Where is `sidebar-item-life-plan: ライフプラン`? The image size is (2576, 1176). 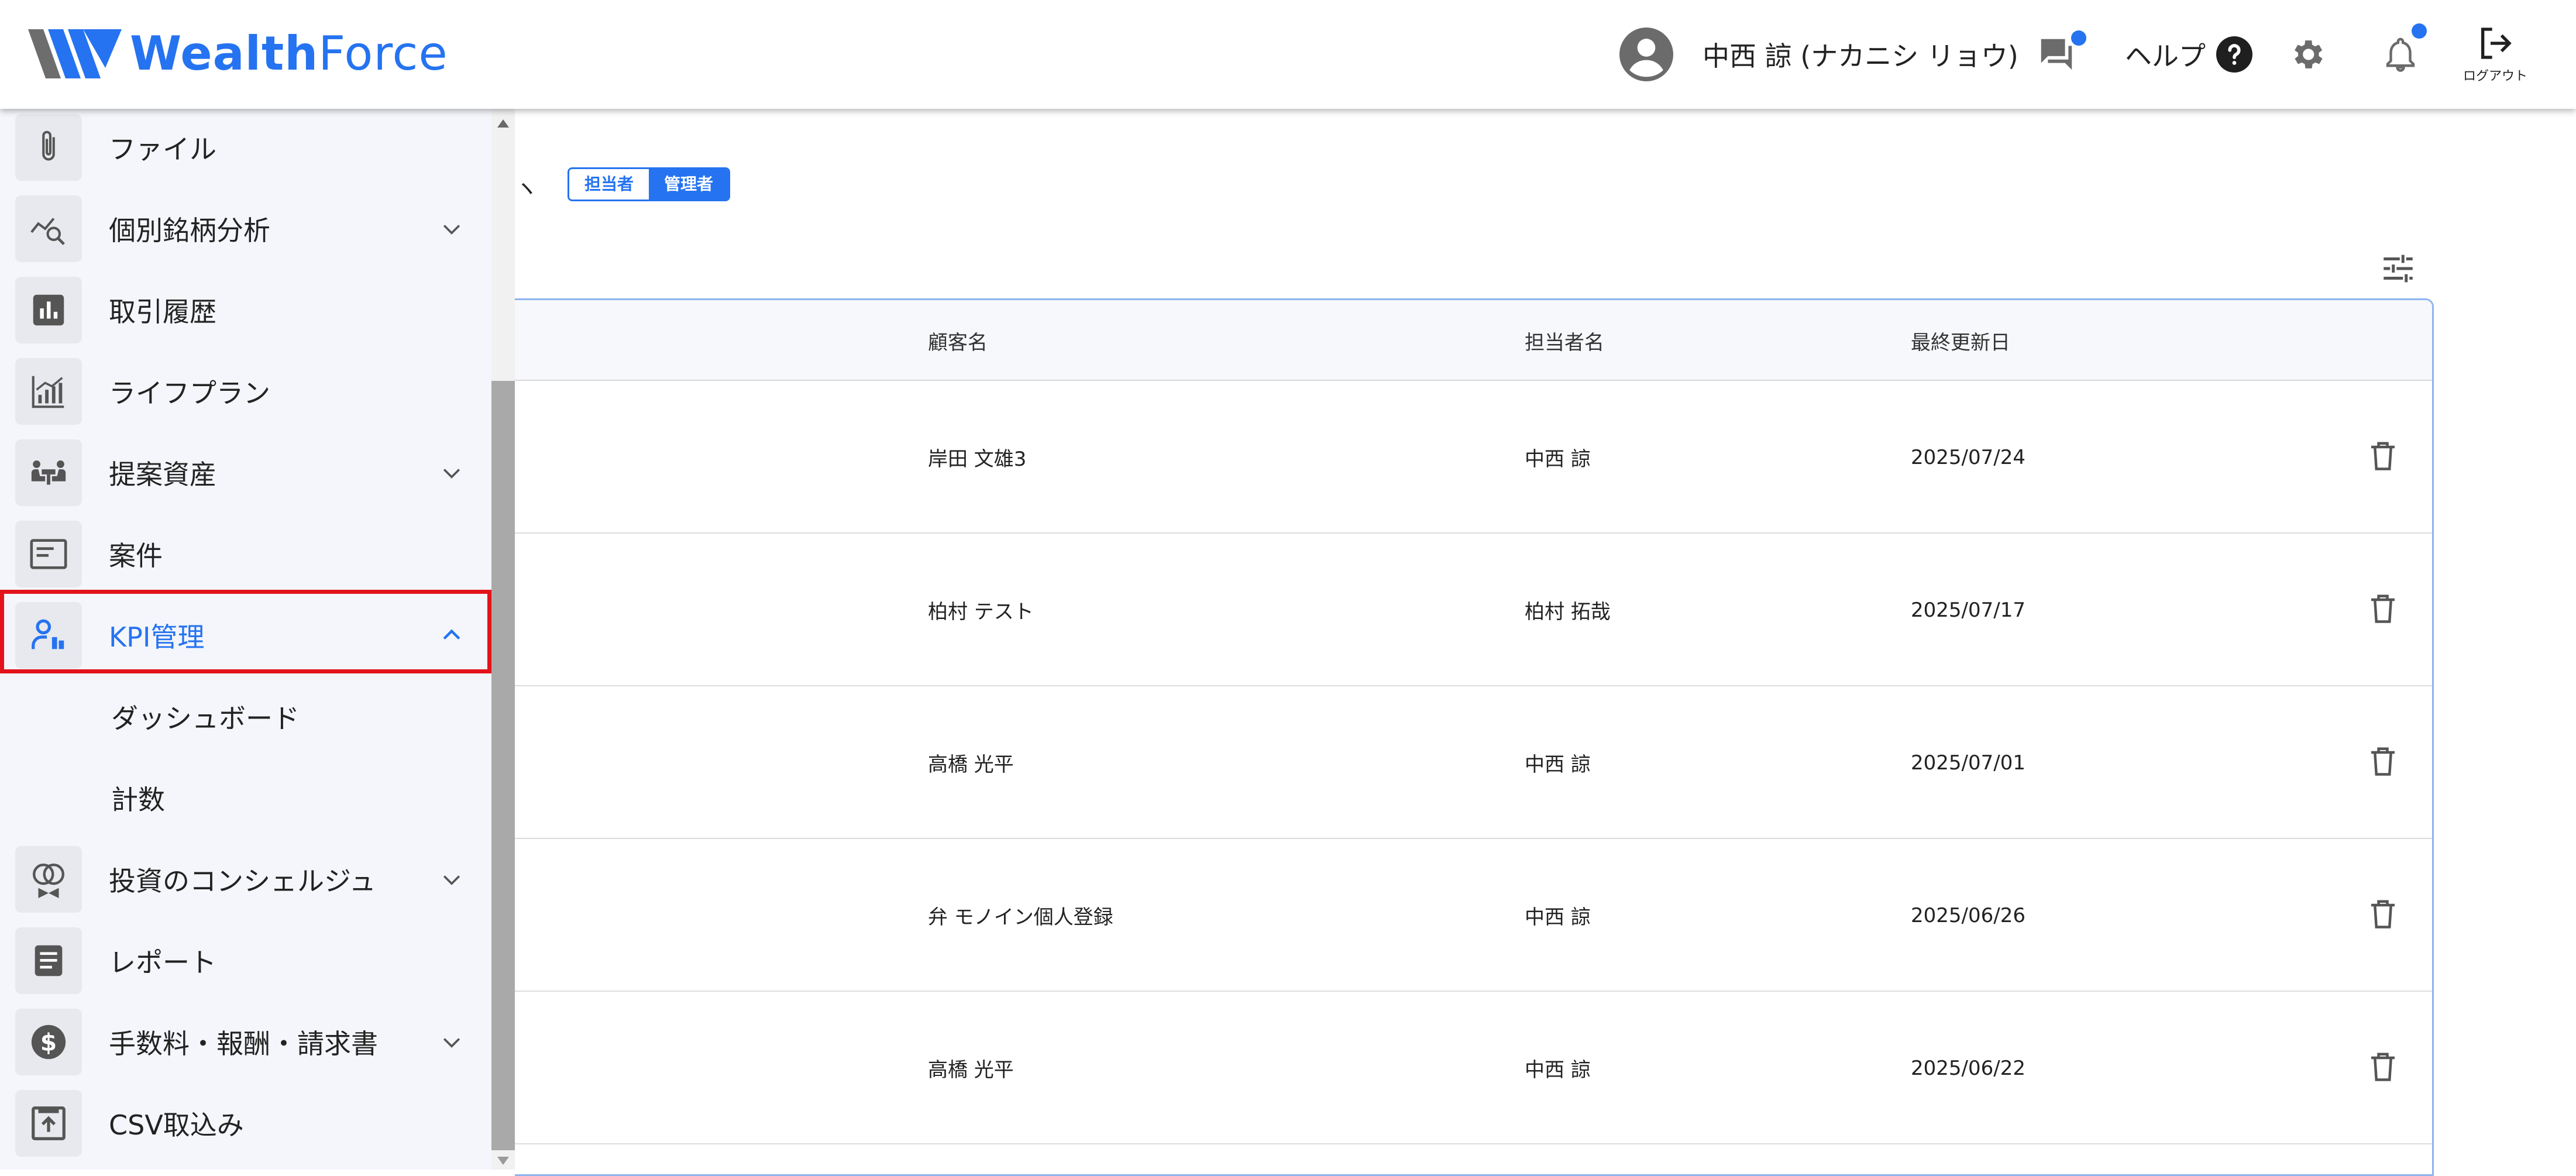
sidebar-item-life-plan: ライフプラン is located at coordinates (246, 391).